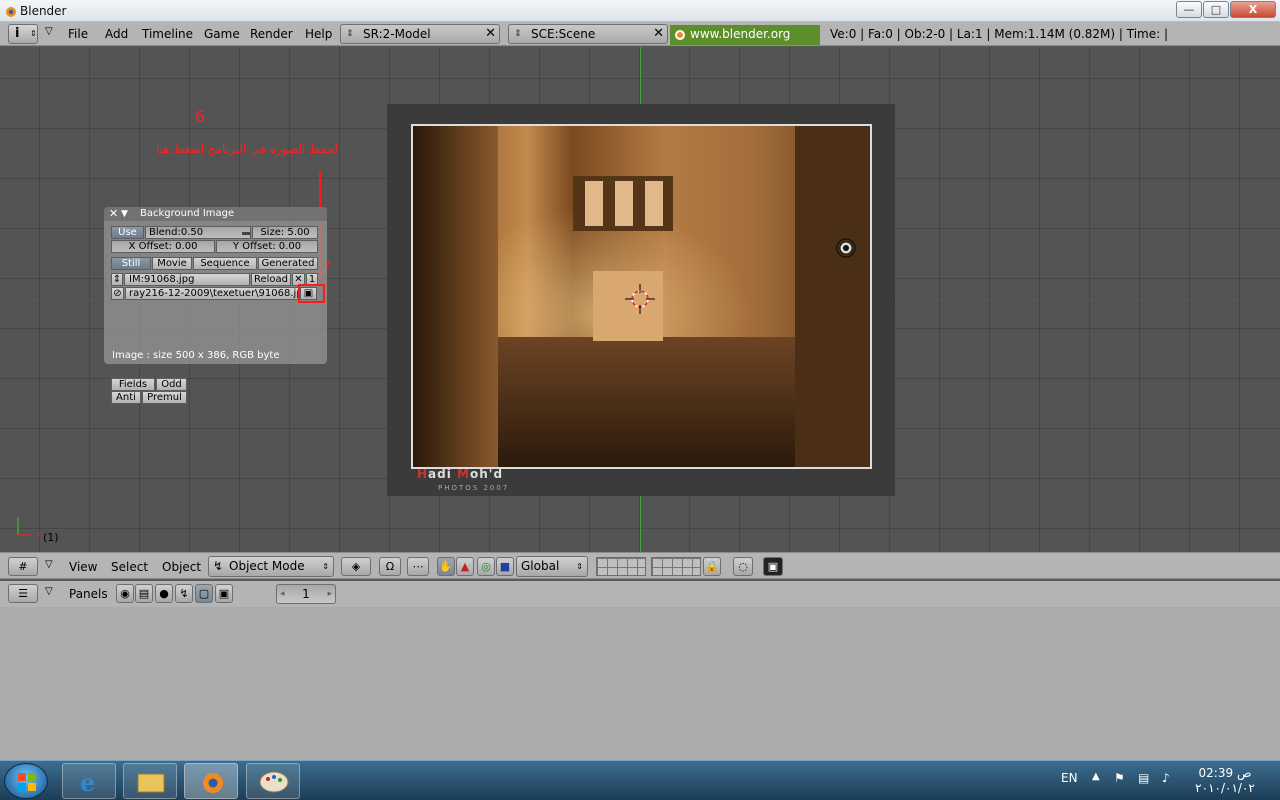 This screenshot has width=1280, height=800. Describe the element at coordinates (88, 594) in the screenshot. I see `panels-label: Panels` at that location.